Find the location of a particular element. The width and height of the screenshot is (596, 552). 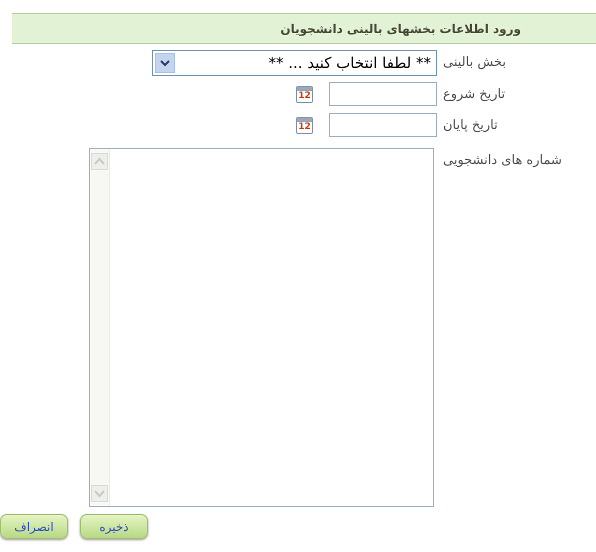

field-label: بخش بالینی is located at coordinates (474, 63).